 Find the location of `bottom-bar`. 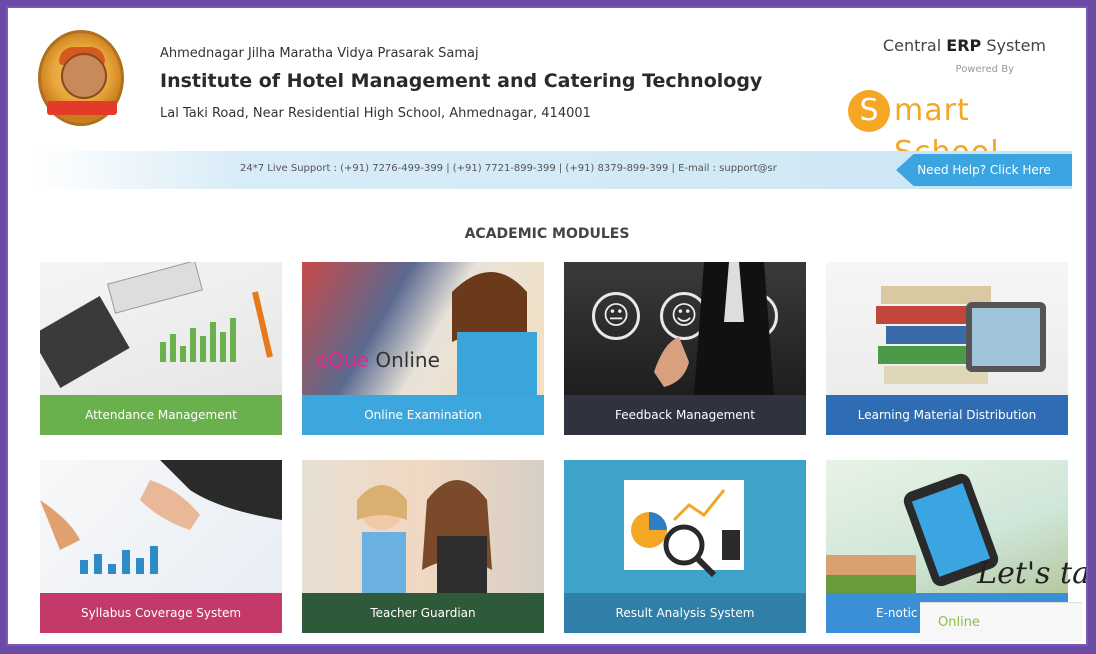

bottom-bar is located at coordinates (586, 645).